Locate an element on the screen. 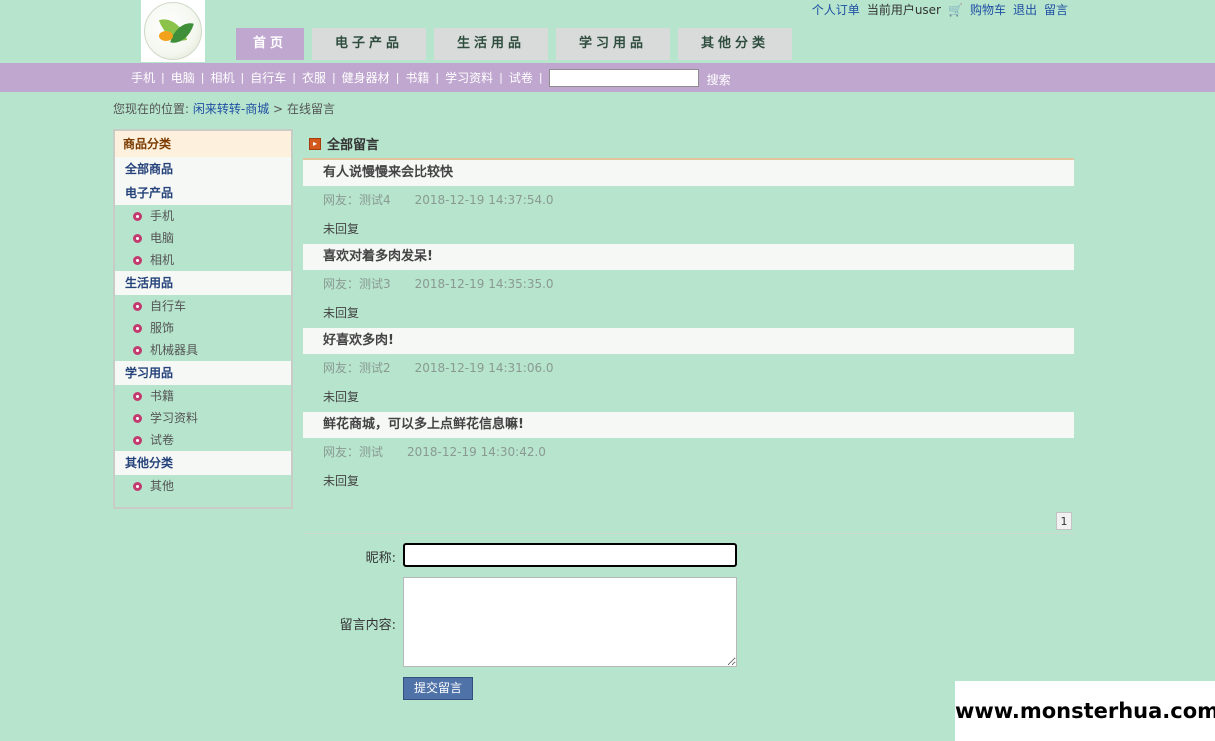 The height and width of the screenshot is (741, 1215). sidebar-item-machinery: 机械器具 is located at coordinates (203, 350).